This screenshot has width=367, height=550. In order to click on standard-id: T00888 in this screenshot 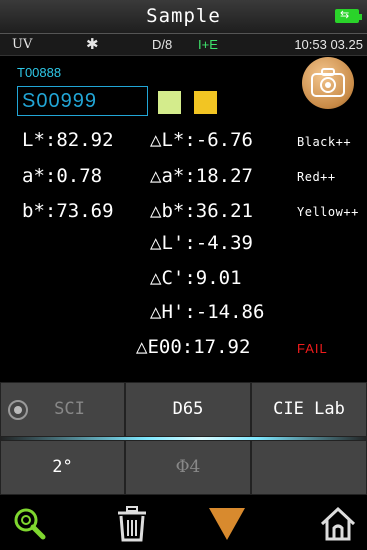, I will do `click(39, 72)`.